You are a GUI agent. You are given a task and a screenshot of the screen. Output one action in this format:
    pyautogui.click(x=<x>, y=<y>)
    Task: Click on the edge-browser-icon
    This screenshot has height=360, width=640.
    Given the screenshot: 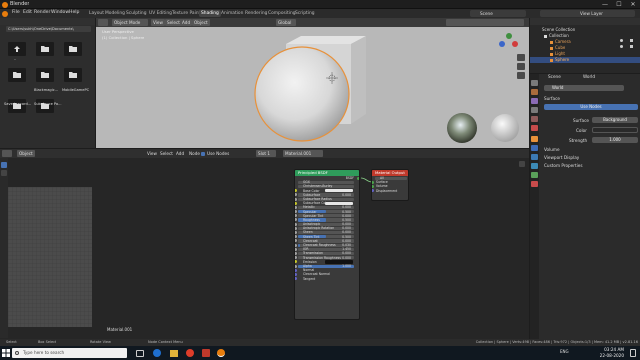 What is the action you would take?
    pyautogui.click(x=157, y=353)
    